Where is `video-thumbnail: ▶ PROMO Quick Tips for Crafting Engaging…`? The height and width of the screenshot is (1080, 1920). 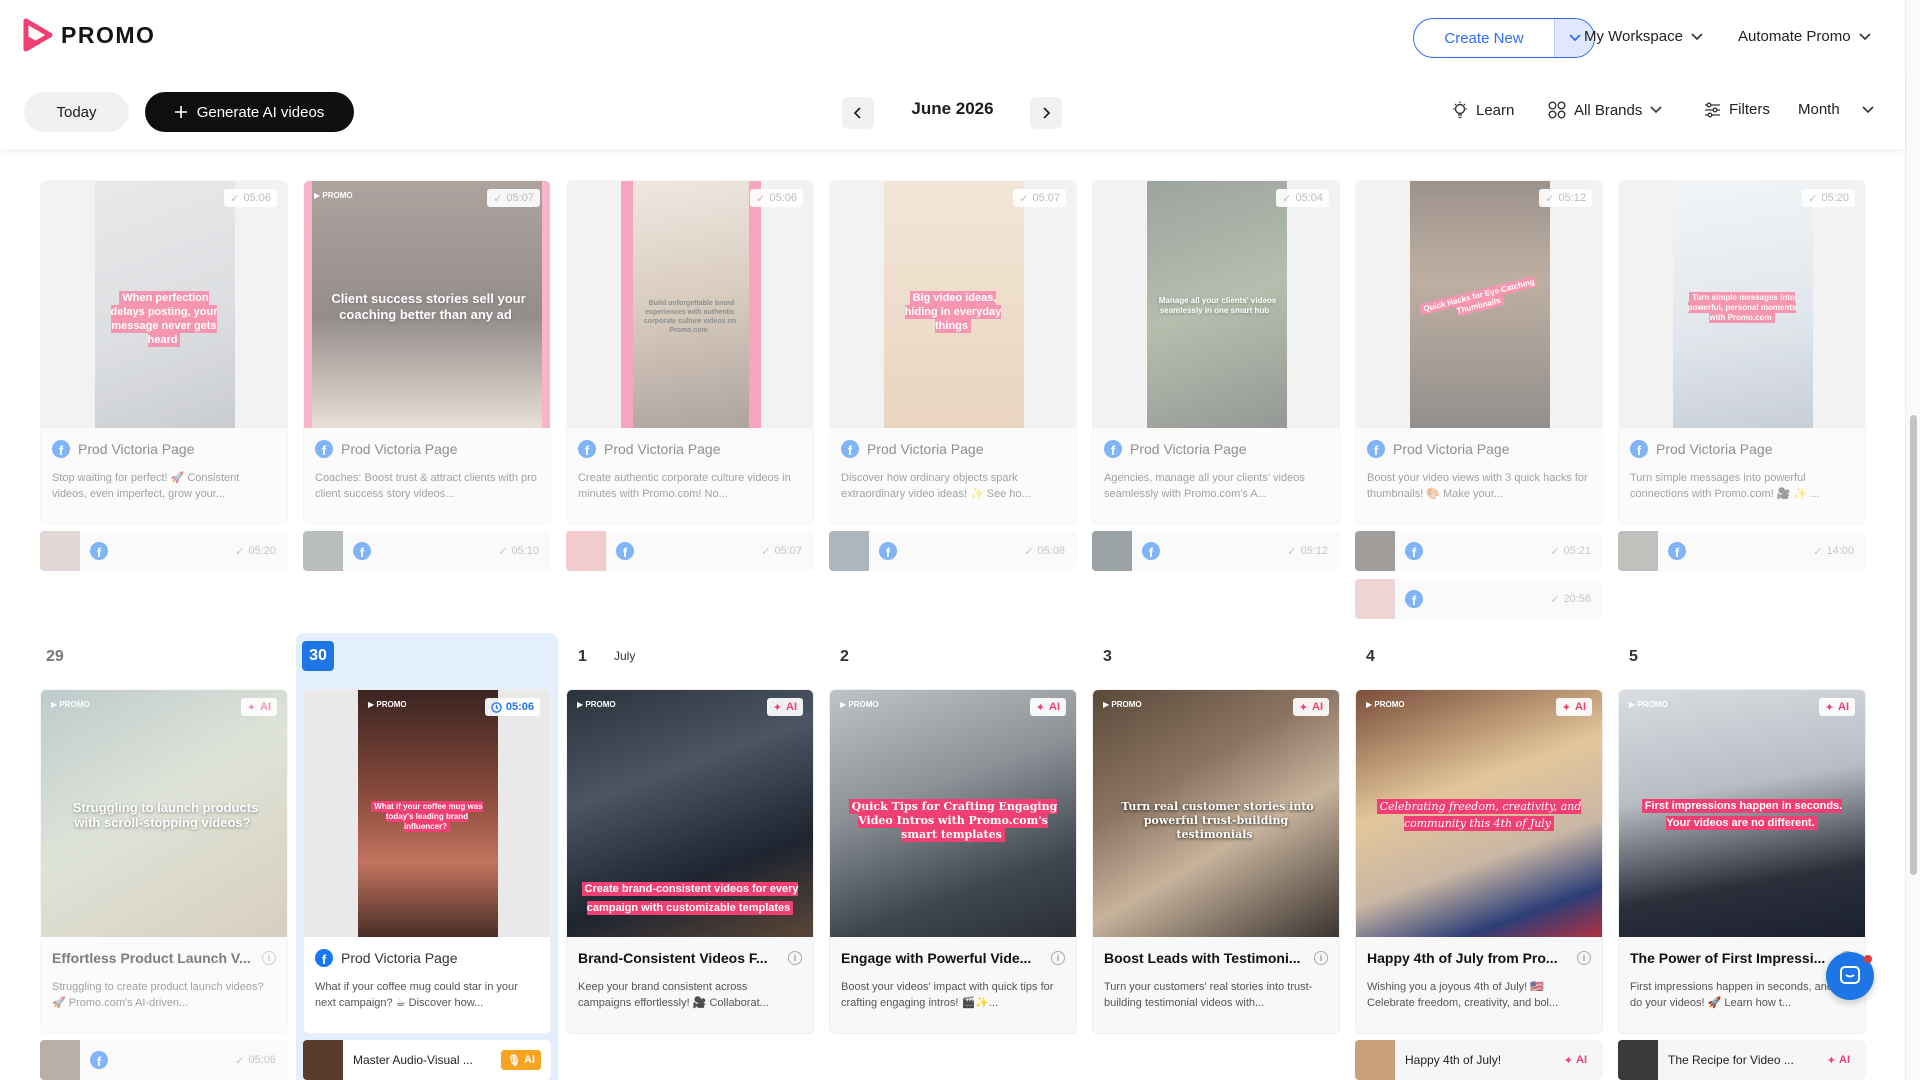 video-thumbnail: ▶ PROMO Quick Tips for Crafting Engaging… is located at coordinates (953, 813).